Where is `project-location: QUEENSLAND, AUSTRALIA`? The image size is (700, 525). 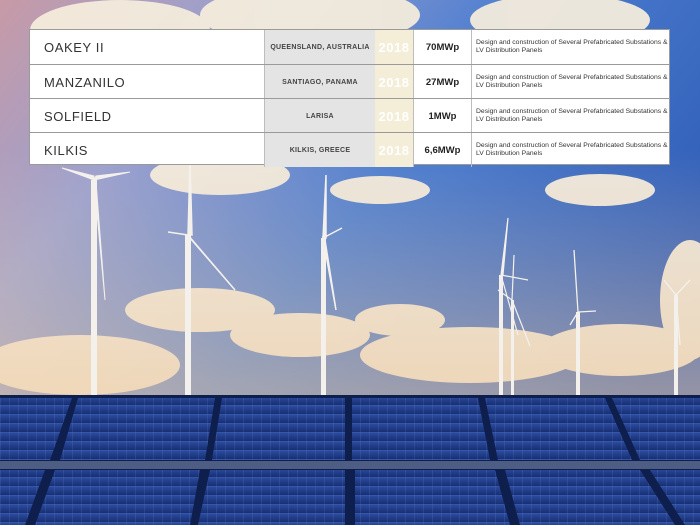
project-location: QUEENSLAND, AUSTRALIA is located at coordinates (320, 47).